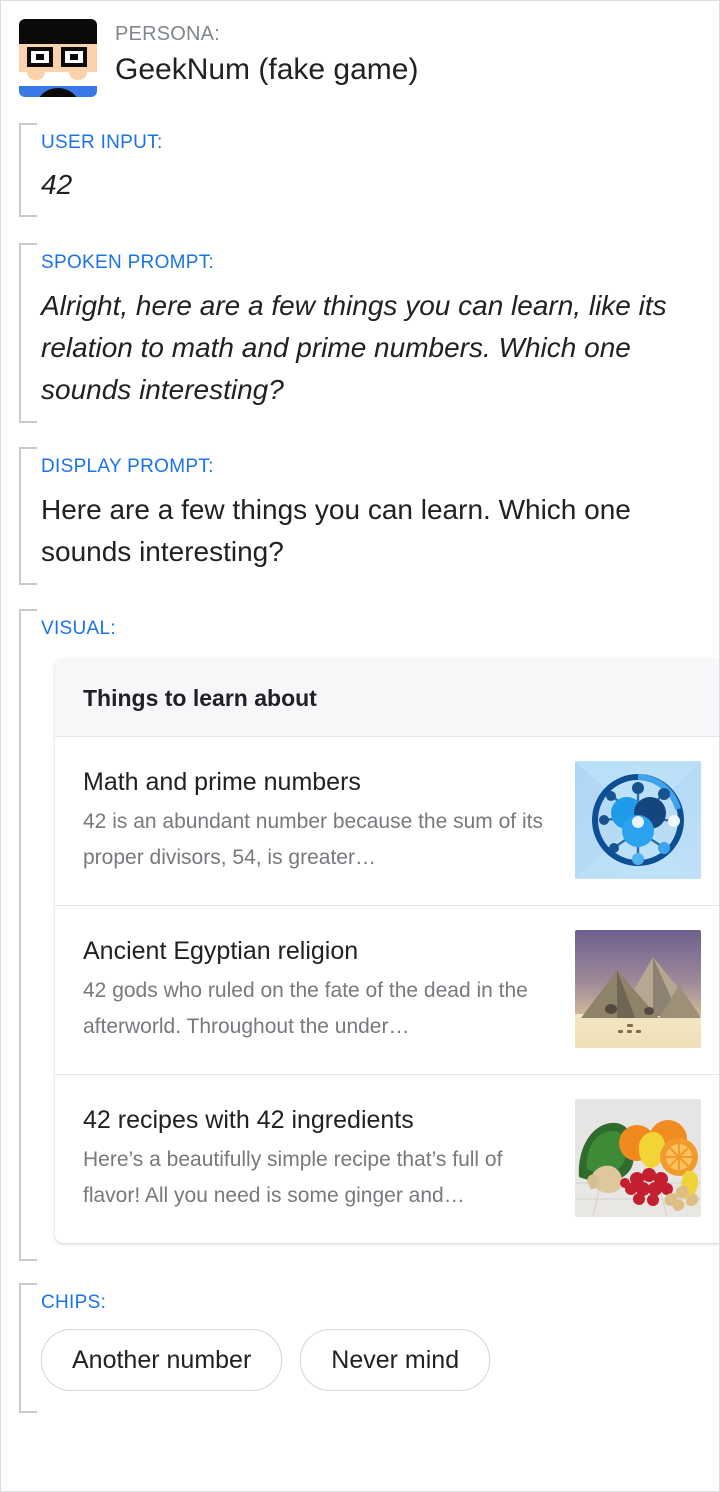  Describe the element at coordinates (78, 628) in the screenshot. I see `visual-label: VISUAL:` at that location.